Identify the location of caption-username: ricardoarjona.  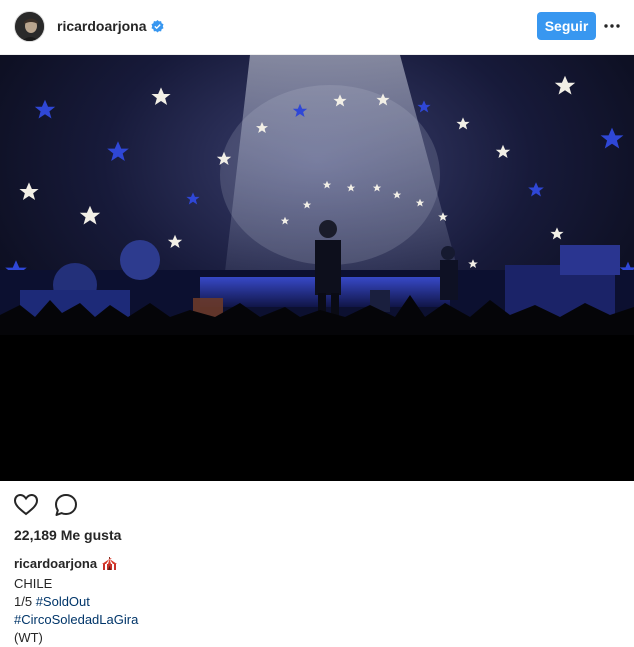
(55, 563).